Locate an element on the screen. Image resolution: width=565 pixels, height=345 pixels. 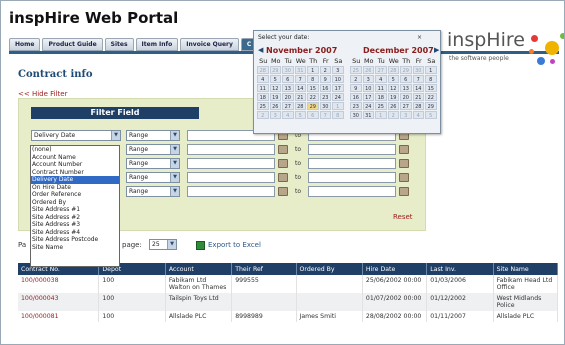
dropdown-option: Site Address #4 is located at coordinates (75, 233).